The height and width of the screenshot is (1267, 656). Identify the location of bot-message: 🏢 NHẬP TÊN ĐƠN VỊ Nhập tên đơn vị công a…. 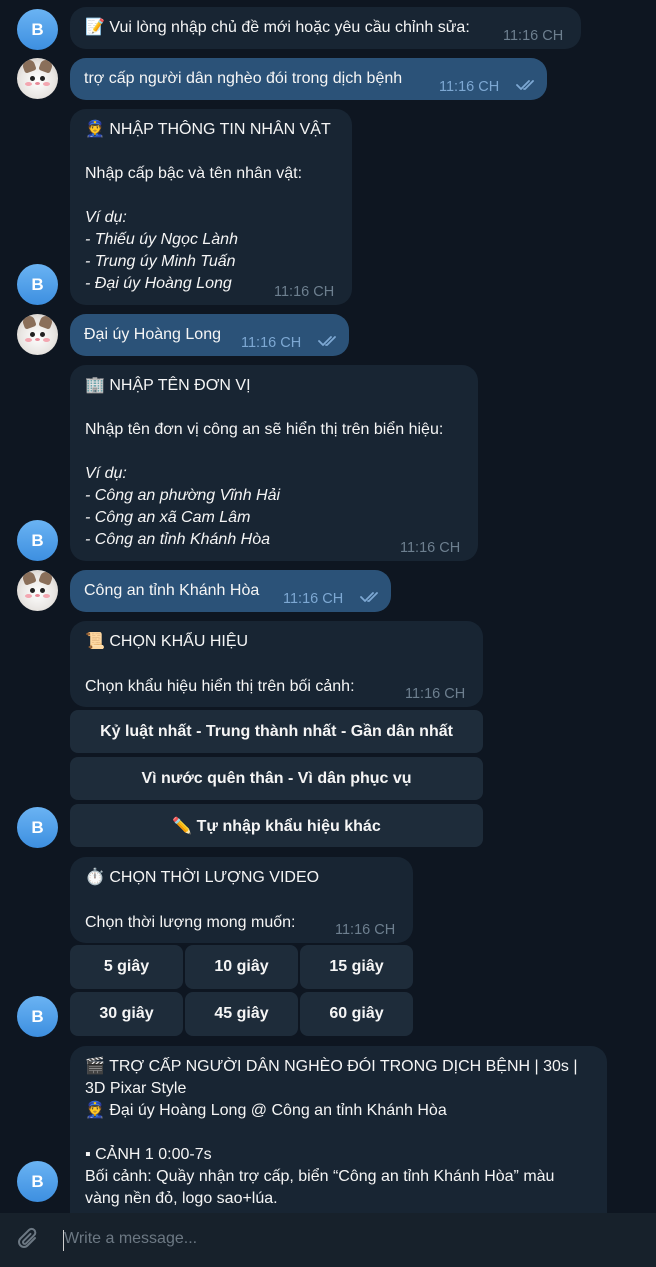
(274, 463).